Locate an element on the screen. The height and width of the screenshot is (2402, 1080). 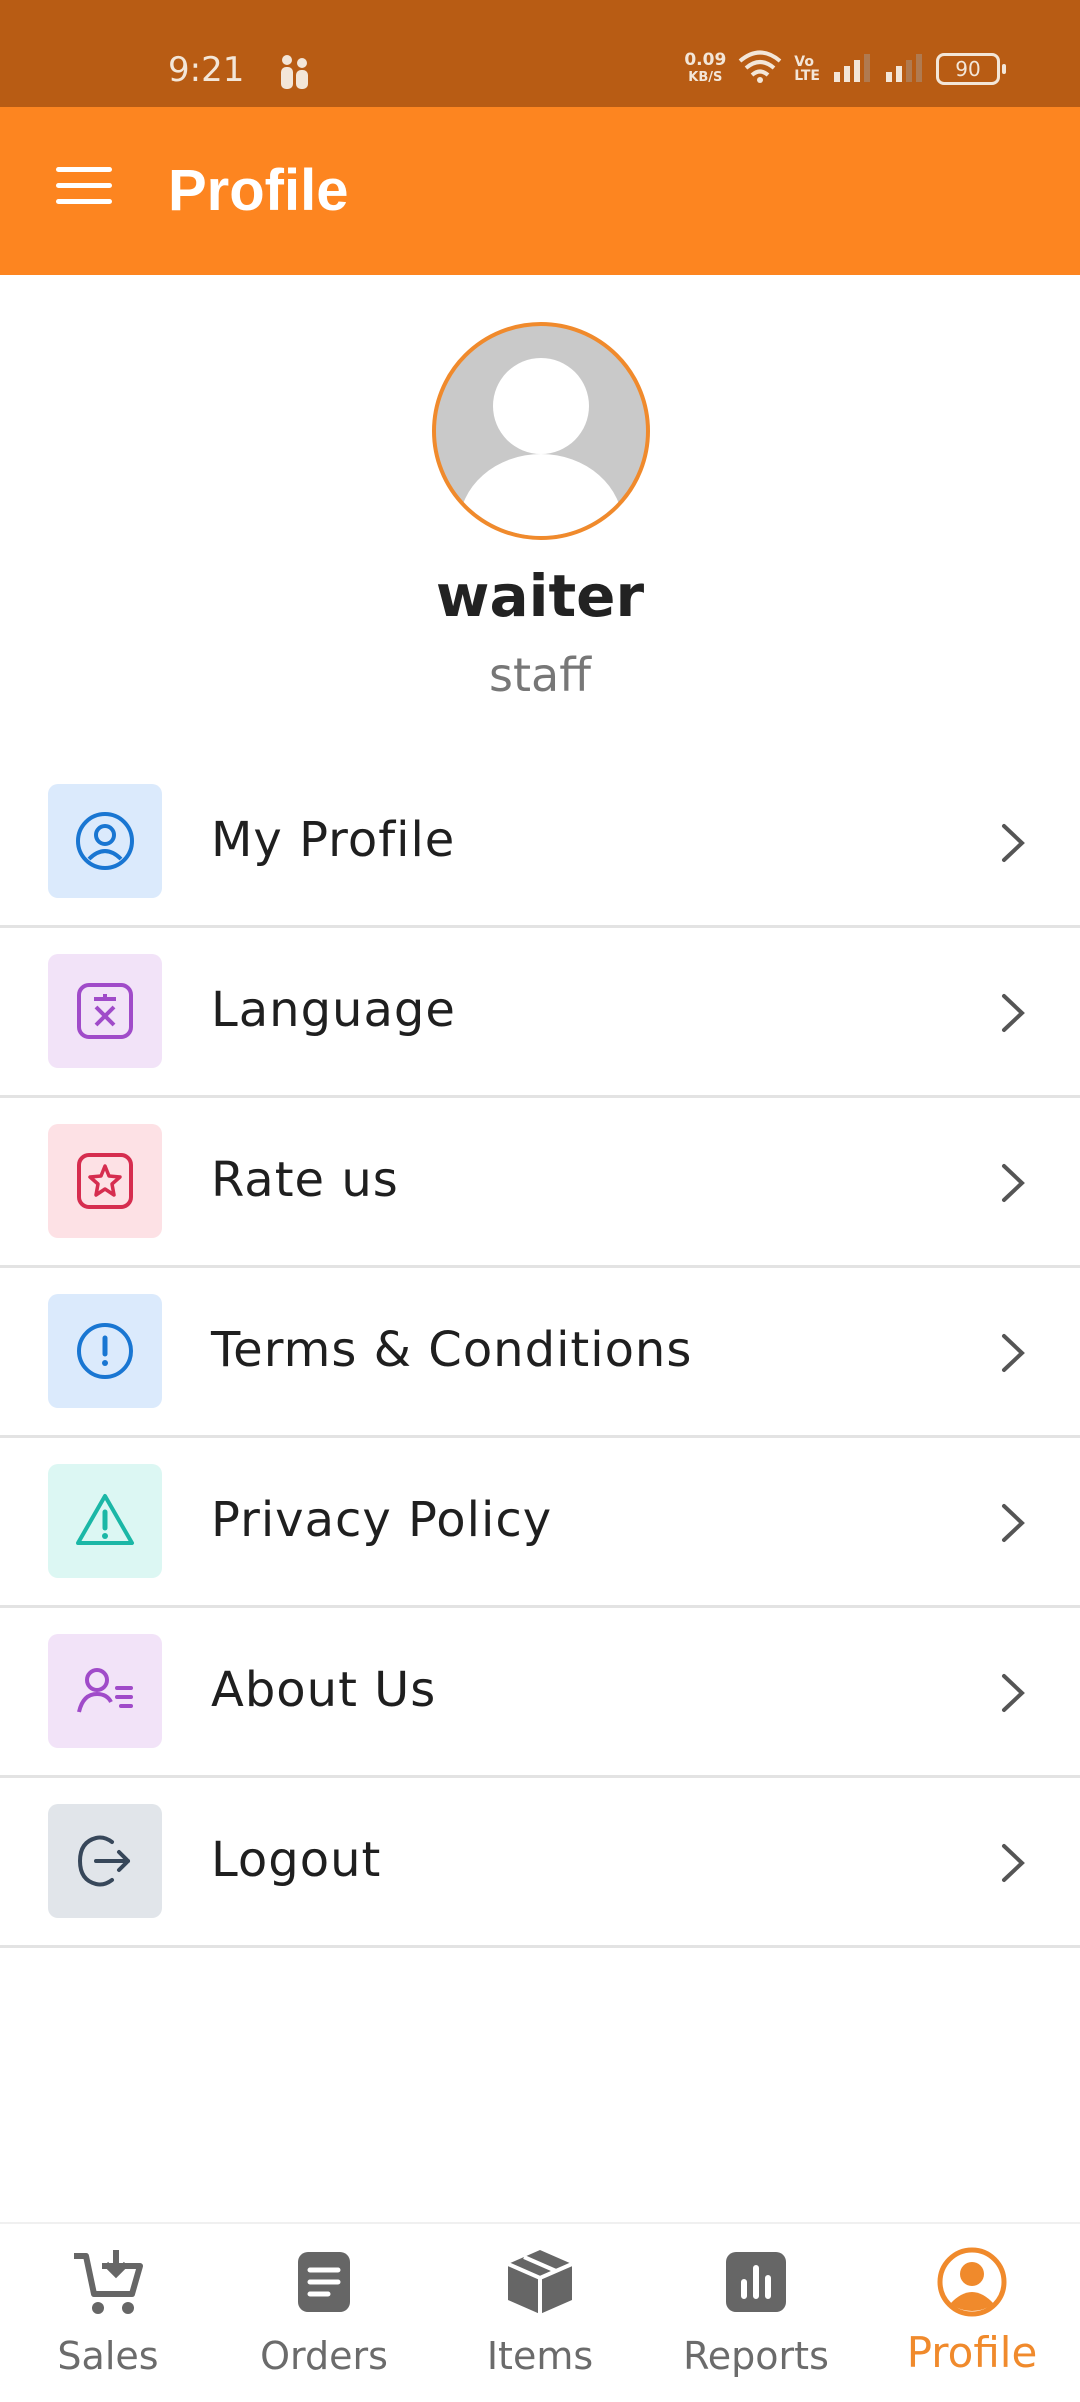
menu-item-my-profile: My Profile is located at coordinates (540, 843).